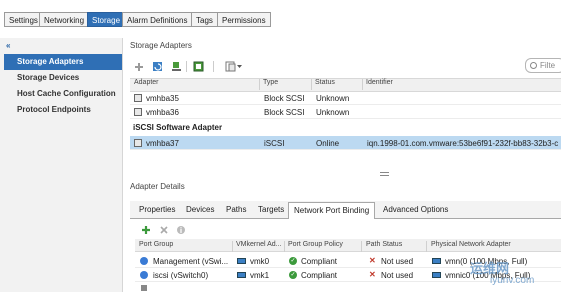  I want to click on tab-storage: Storage, so click(106, 19).